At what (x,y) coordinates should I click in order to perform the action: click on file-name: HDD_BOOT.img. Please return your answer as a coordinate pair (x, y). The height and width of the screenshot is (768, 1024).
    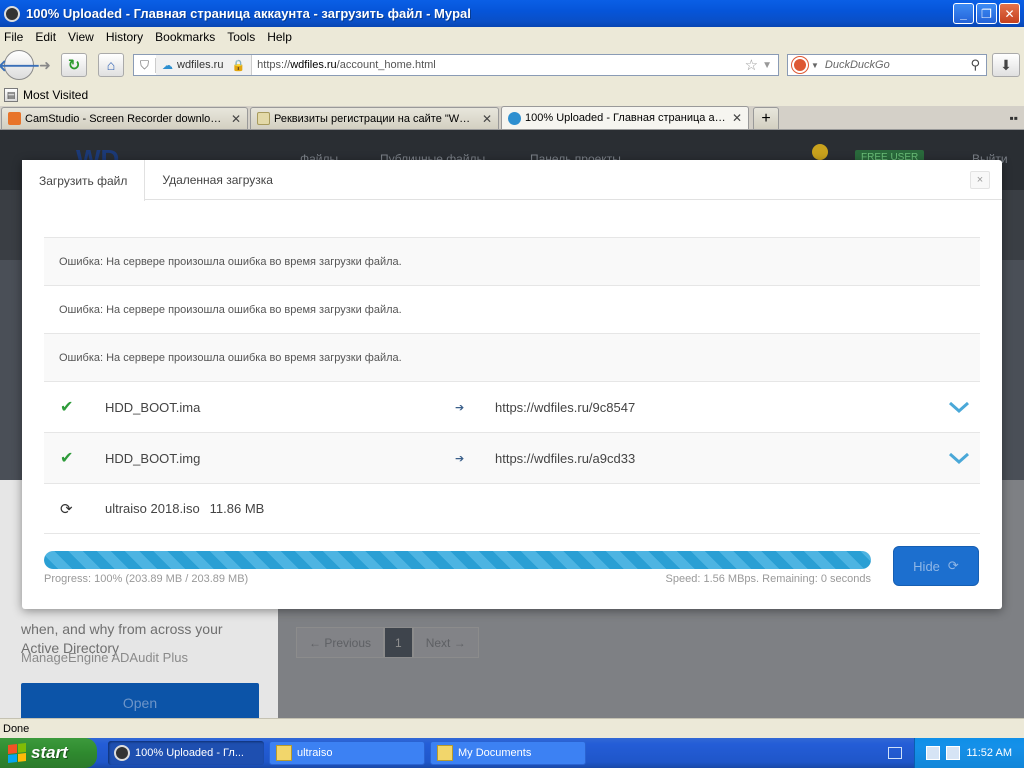
    Looking at the image, I should click on (153, 458).